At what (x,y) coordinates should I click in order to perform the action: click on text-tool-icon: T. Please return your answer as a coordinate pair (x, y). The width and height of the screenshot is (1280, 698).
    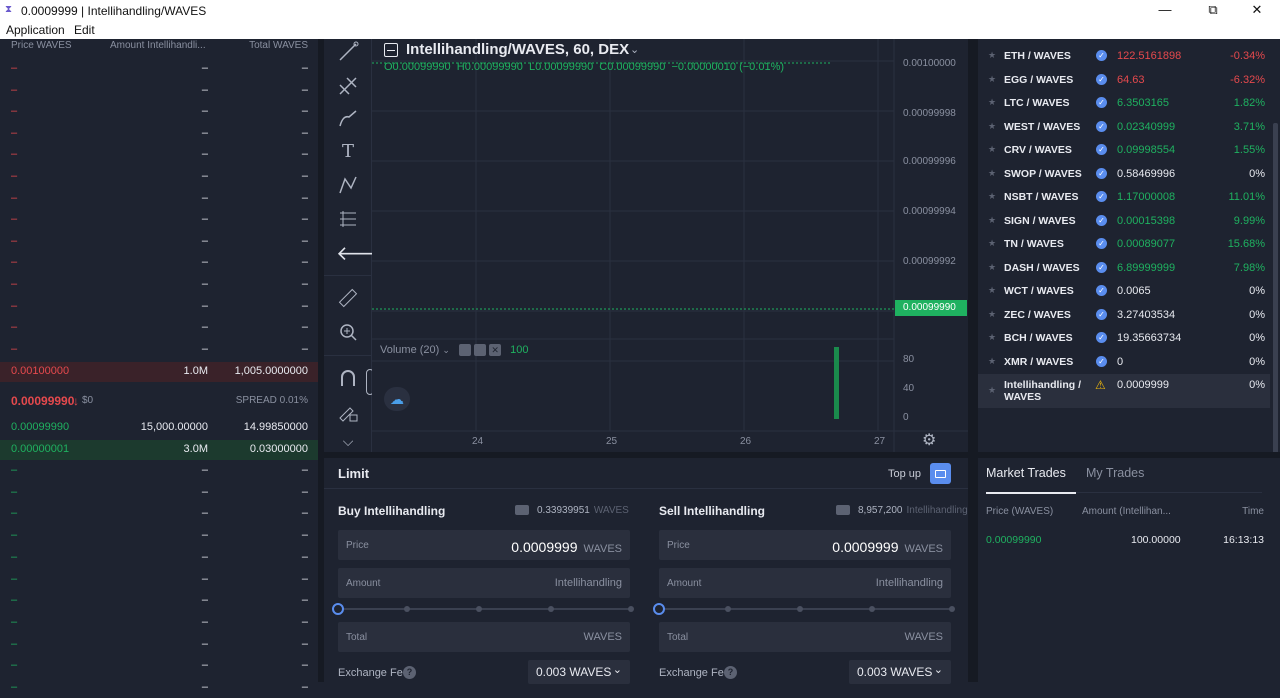
    Looking at the image, I should click on (348, 152).